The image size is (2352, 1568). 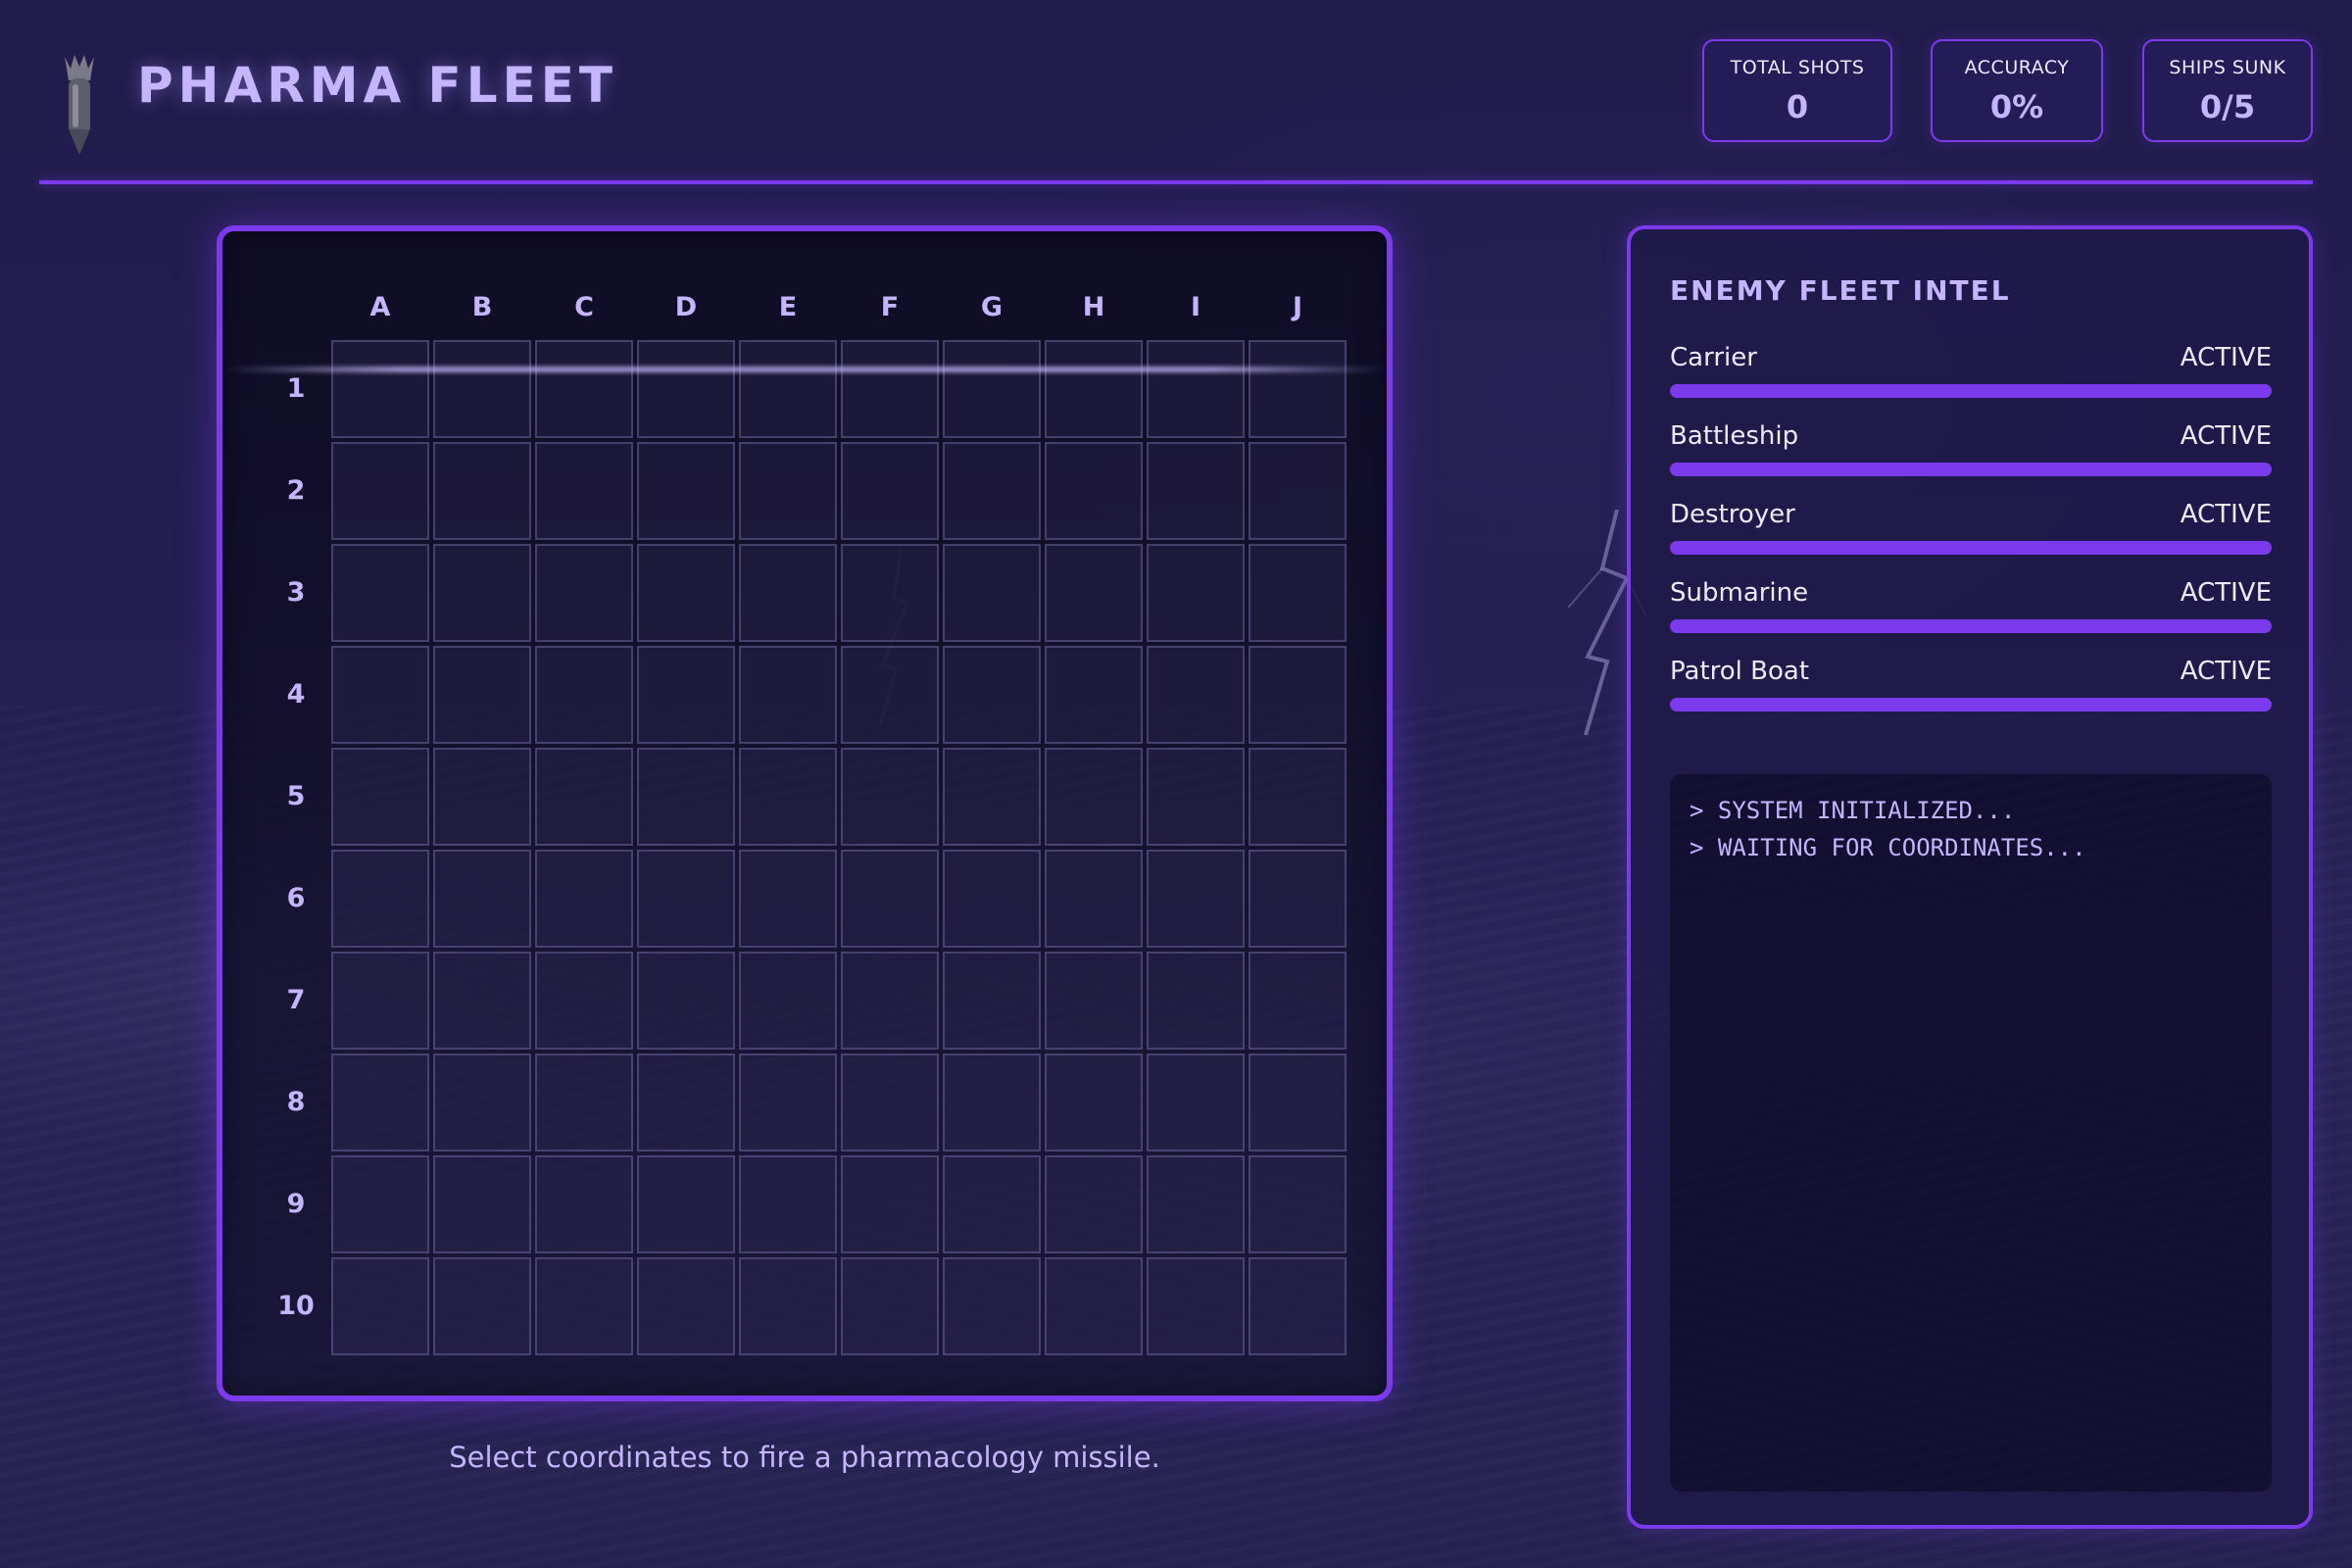 What do you see at coordinates (380, 899) in the screenshot?
I see `grid-cell-a6` at bounding box center [380, 899].